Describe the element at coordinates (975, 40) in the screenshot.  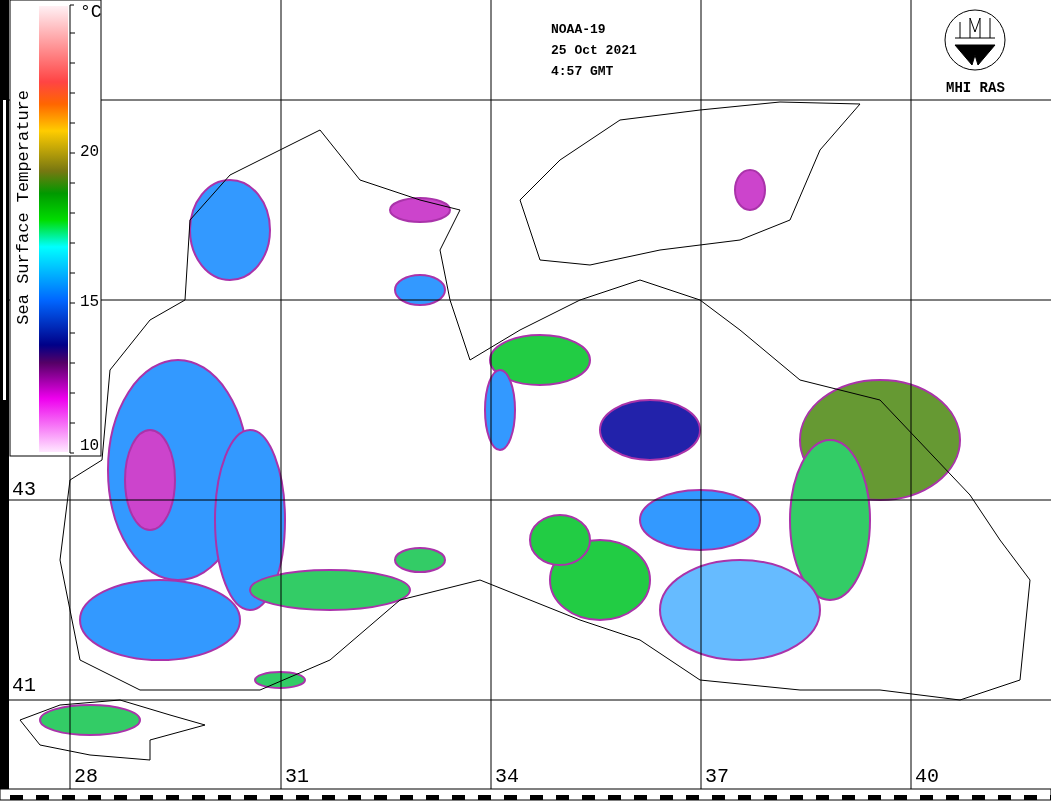
I see `logo-icon` at that location.